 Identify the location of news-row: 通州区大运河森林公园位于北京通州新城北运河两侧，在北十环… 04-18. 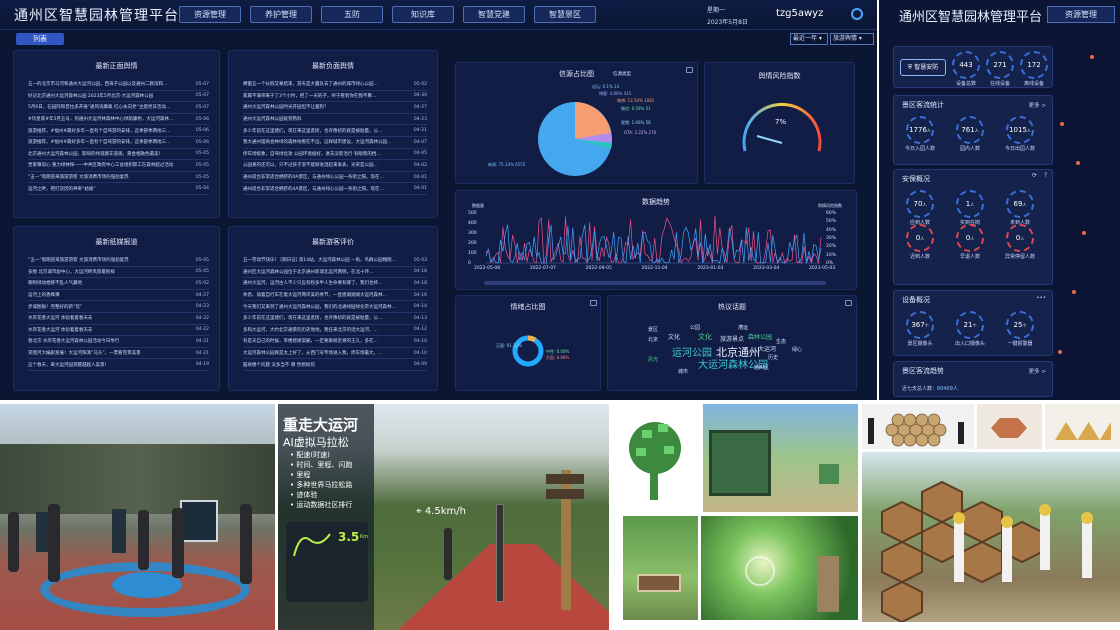
(335, 273).